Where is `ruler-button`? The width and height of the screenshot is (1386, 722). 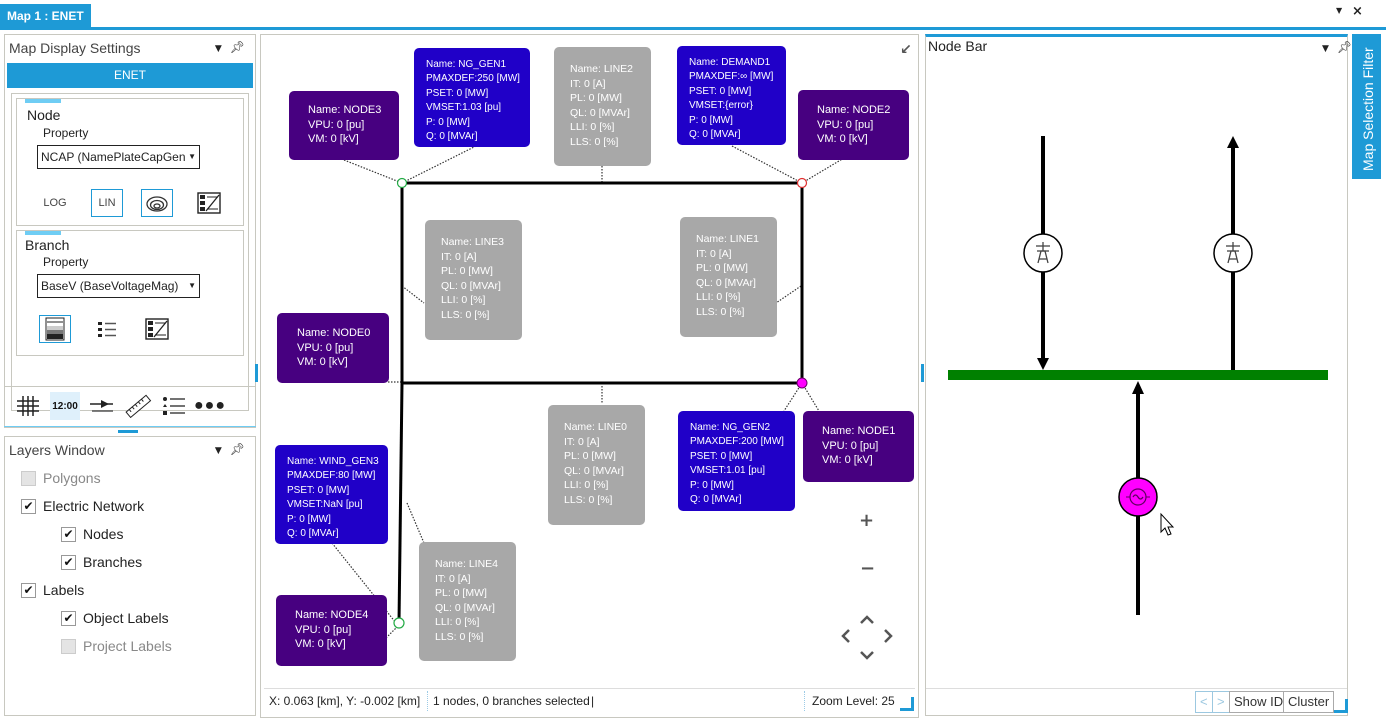
ruler-button is located at coordinates (138, 406).